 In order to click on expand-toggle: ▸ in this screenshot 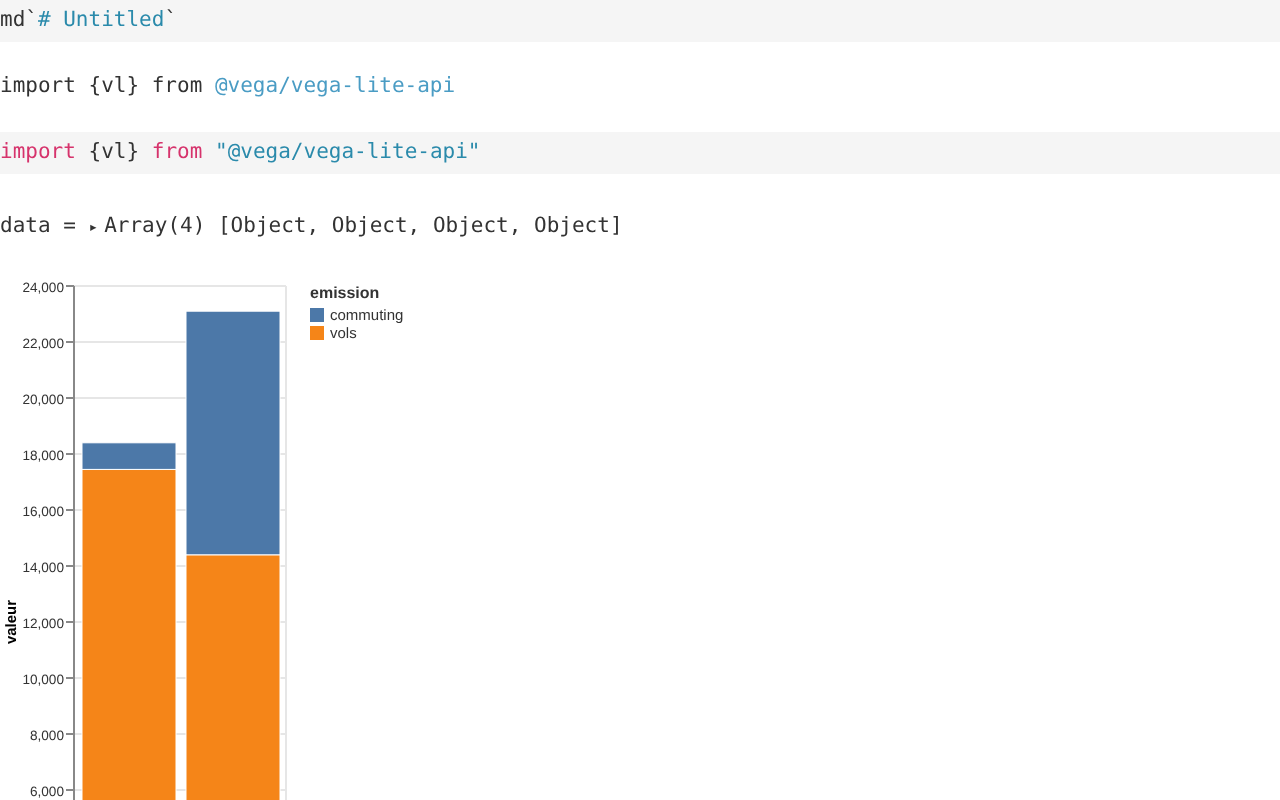, I will do `click(96, 226)`.